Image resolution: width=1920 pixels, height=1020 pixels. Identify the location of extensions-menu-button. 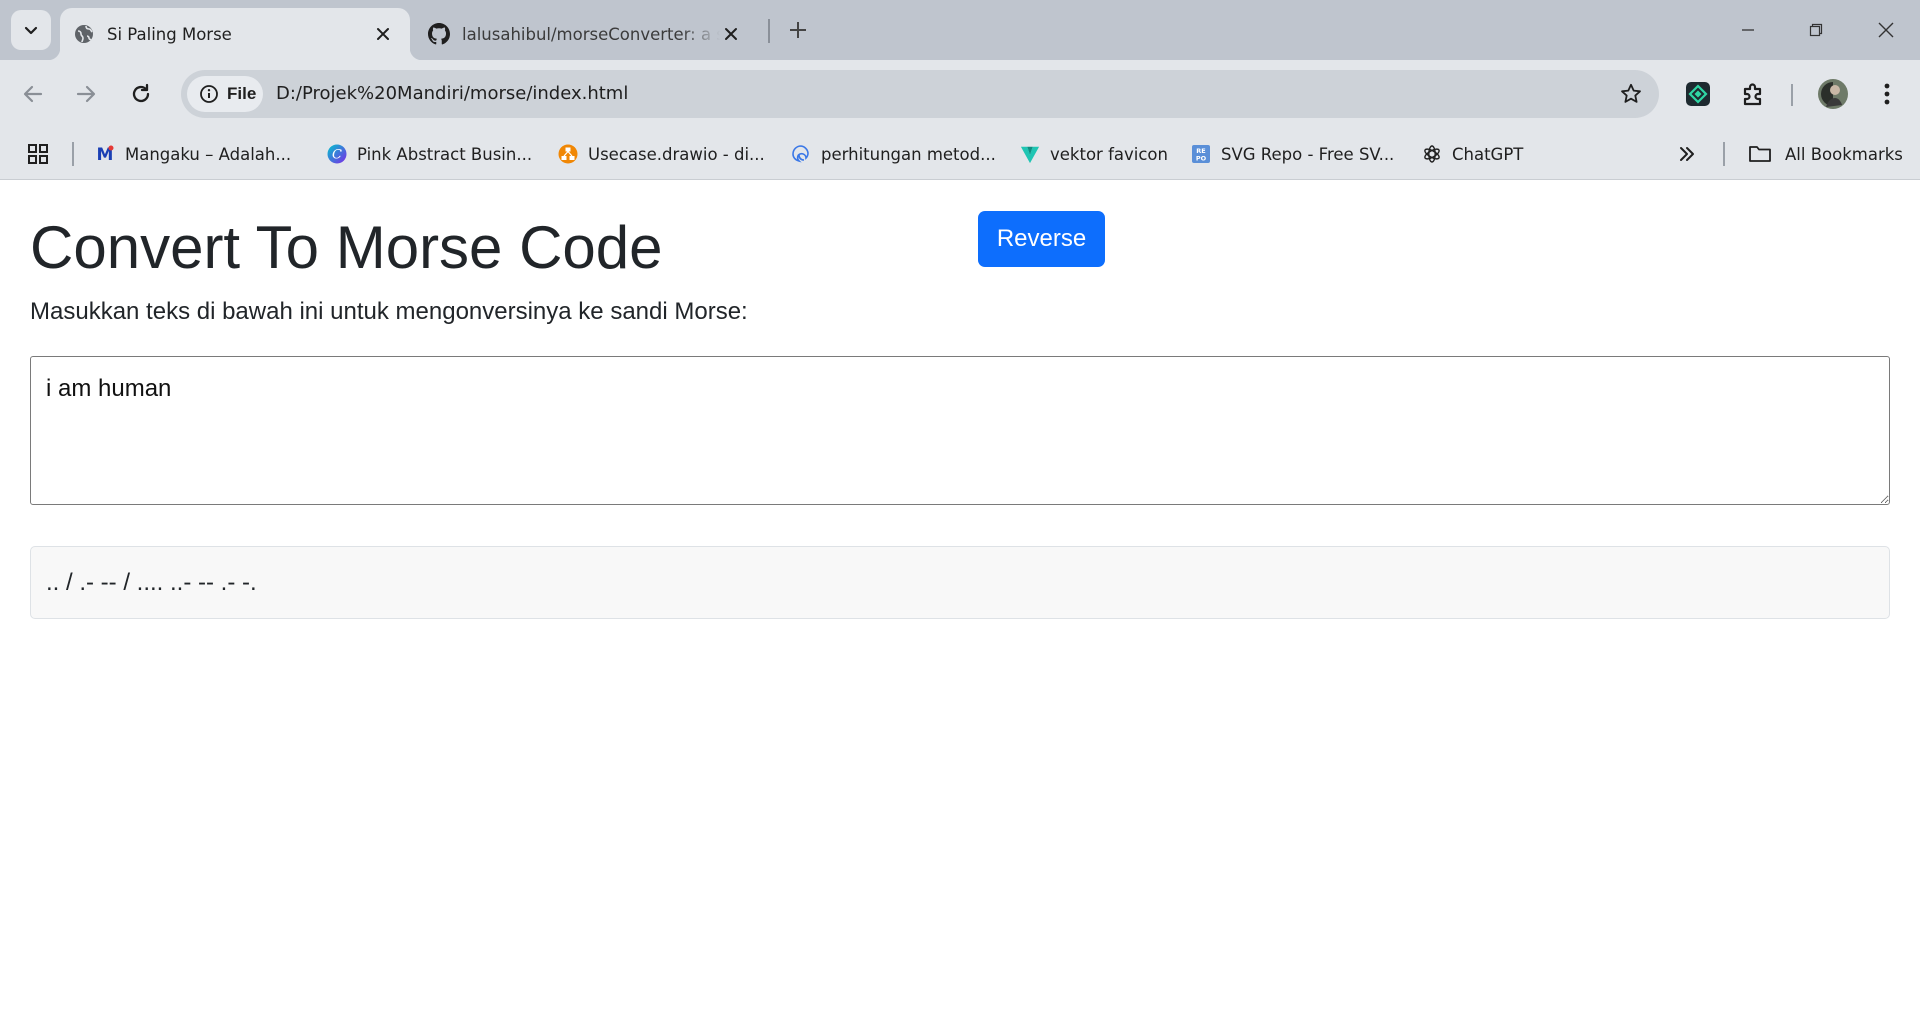
(1754, 94).